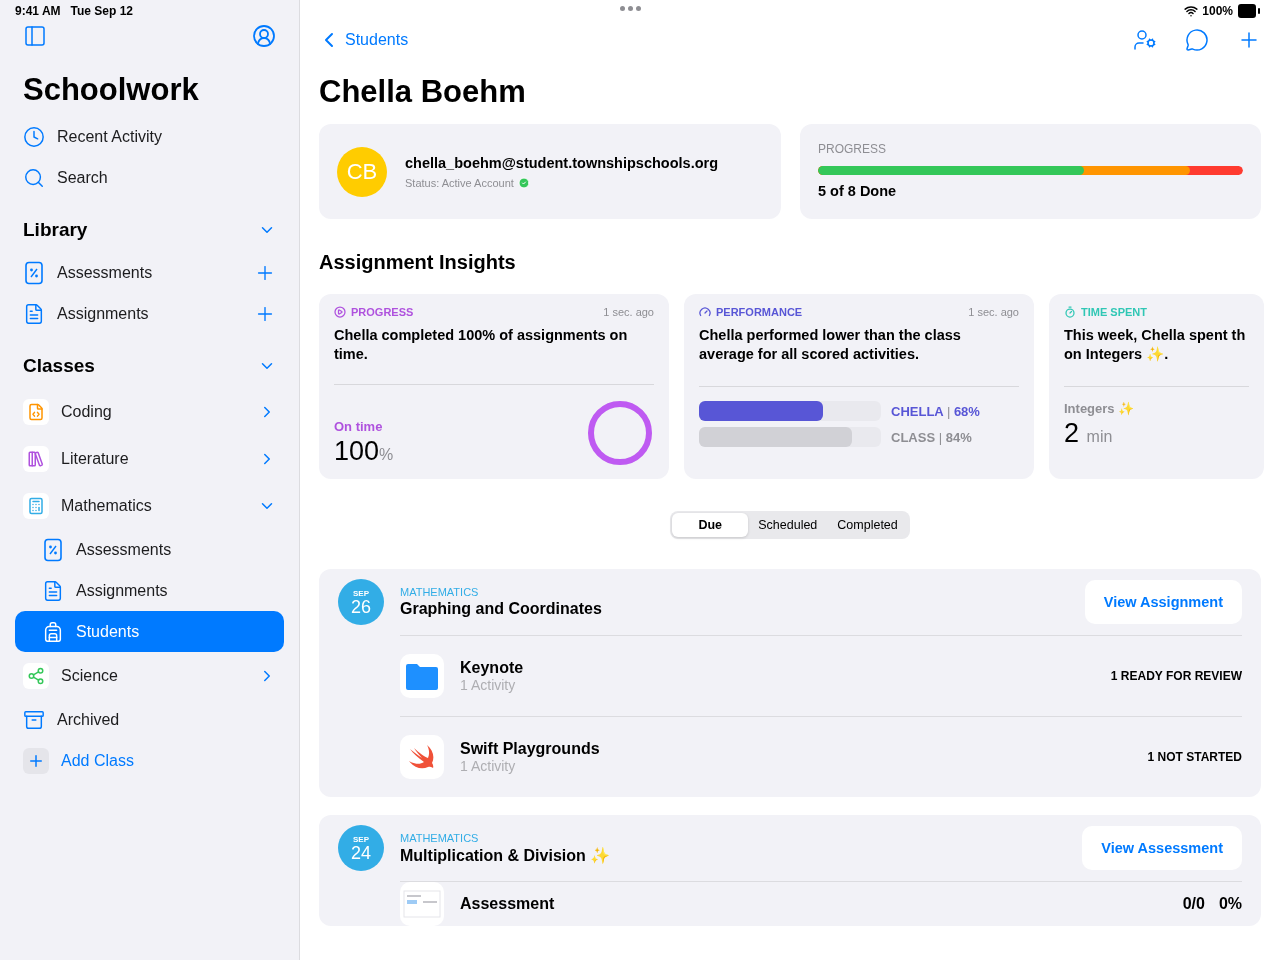 The width and height of the screenshot is (1280, 960). What do you see at coordinates (361, 602) in the screenshot?
I see `date-badge: SEP 26` at bounding box center [361, 602].